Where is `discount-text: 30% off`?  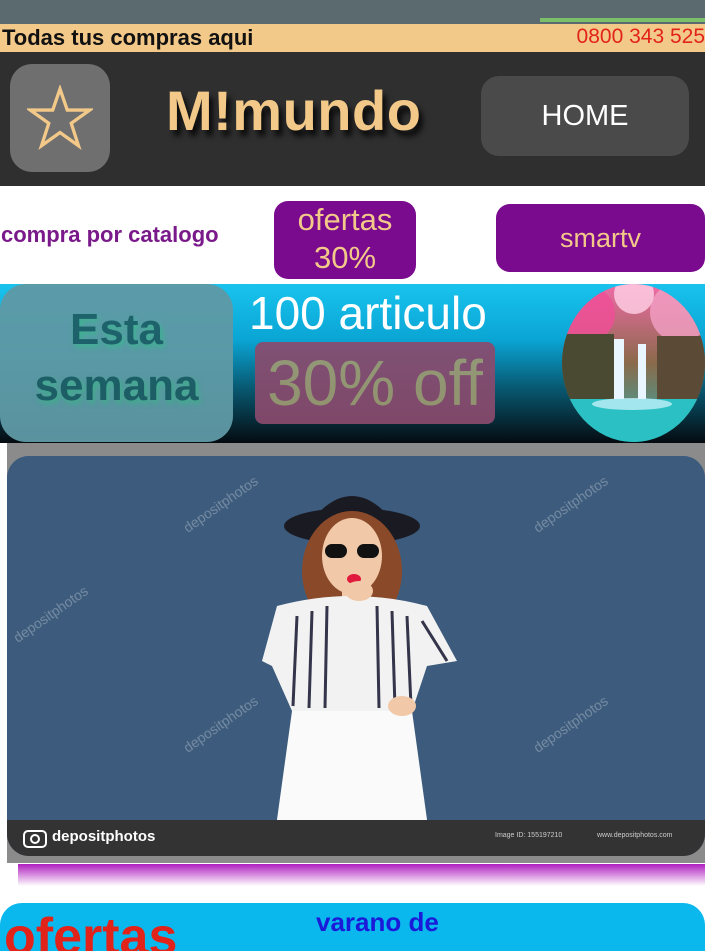
discount-text: 30% off is located at coordinates (375, 383).